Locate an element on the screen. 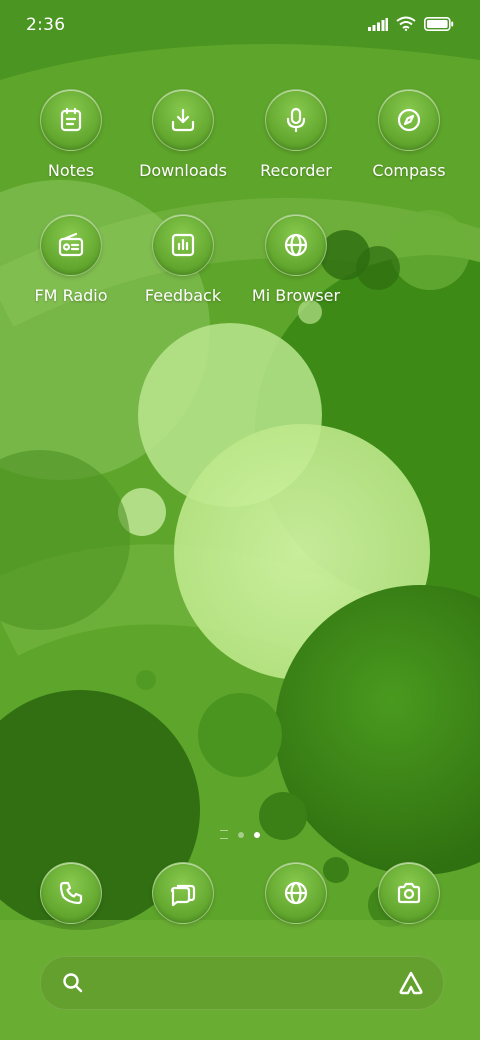 This screenshot has width=480, height=1040. page-dot-active is located at coordinates (257, 834).